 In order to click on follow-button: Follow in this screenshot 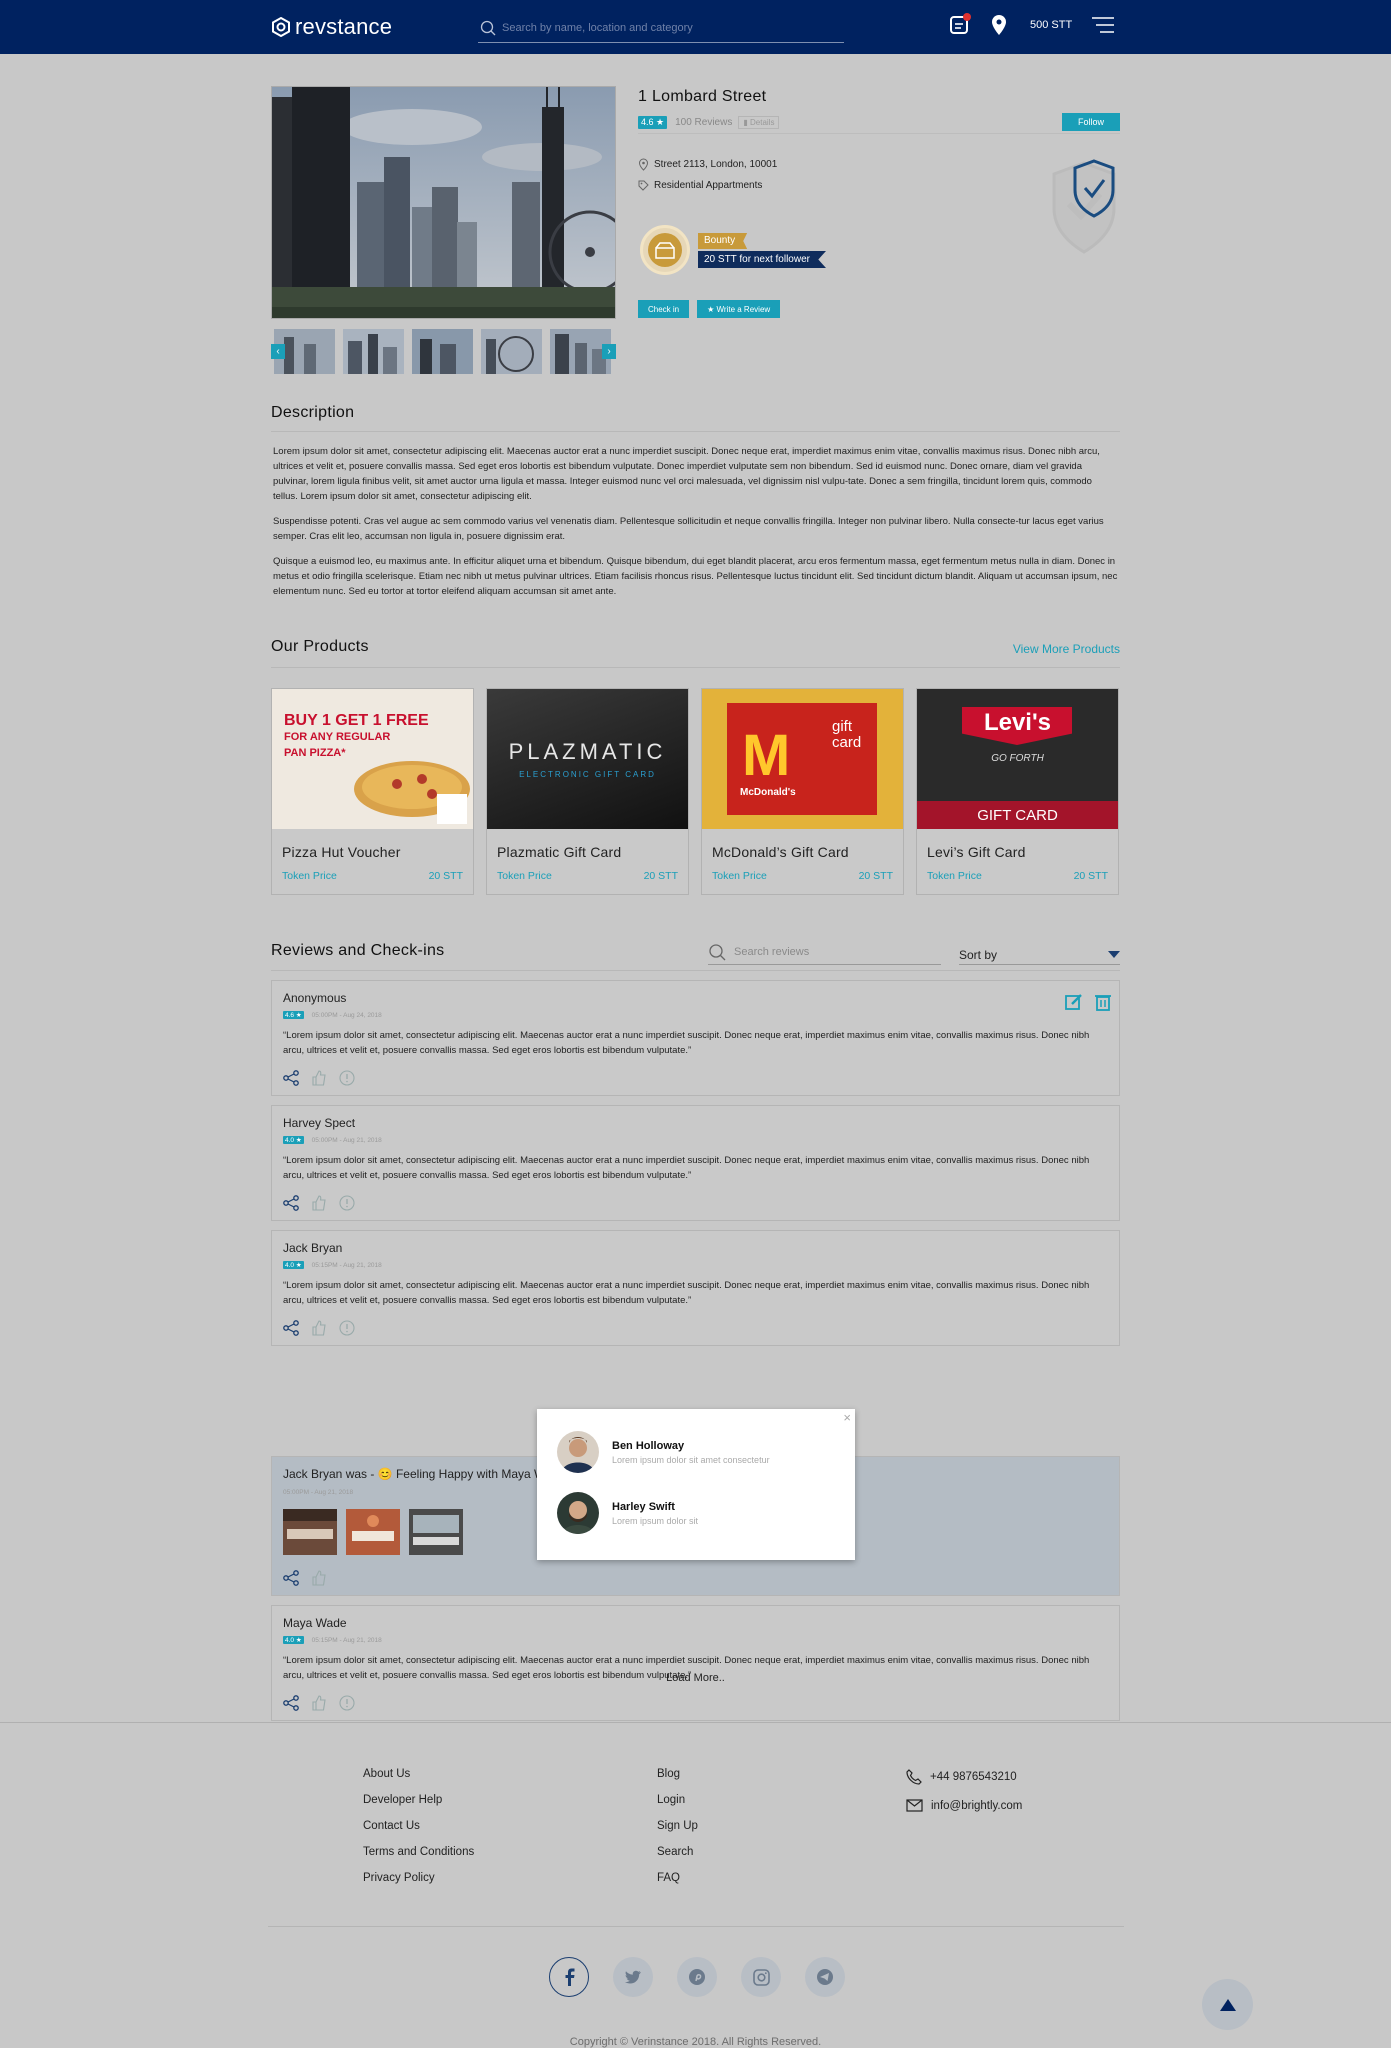, I will do `click(1091, 122)`.